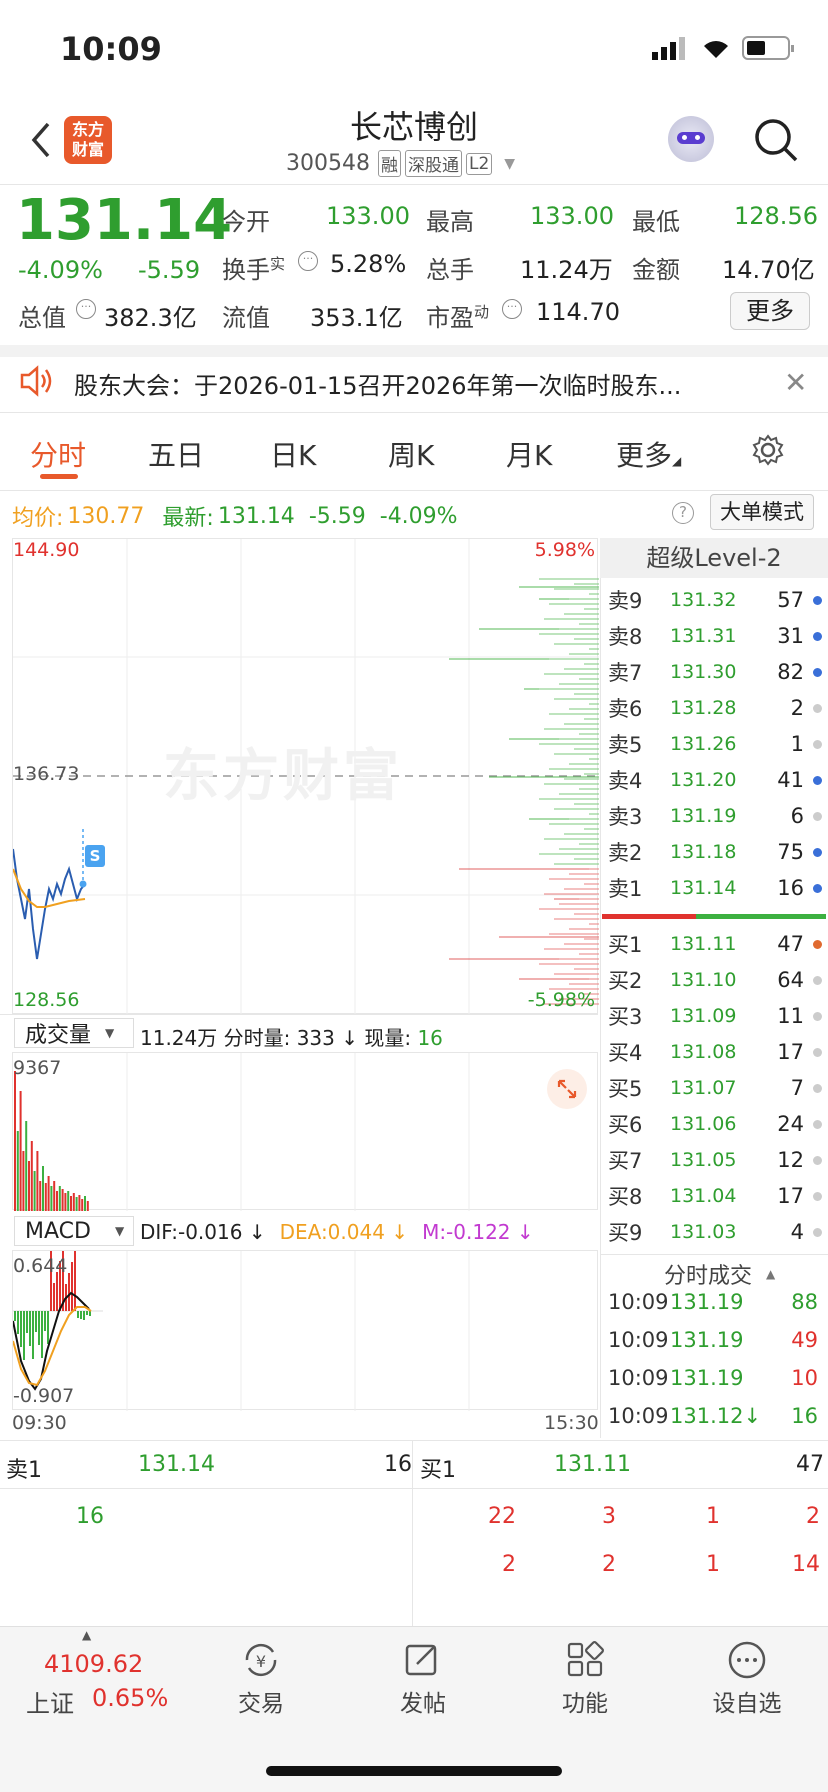 Image resolution: width=828 pixels, height=1792 pixels. What do you see at coordinates (50, 1704) in the screenshot?
I see `index-name: 上证` at bounding box center [50, 1704].